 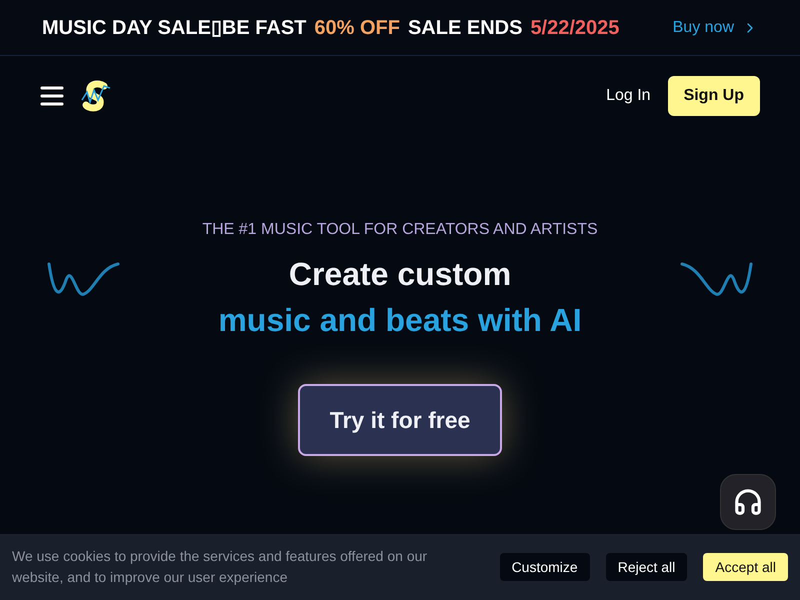 I want to click on menu-icon, so click(x=52, y=96).